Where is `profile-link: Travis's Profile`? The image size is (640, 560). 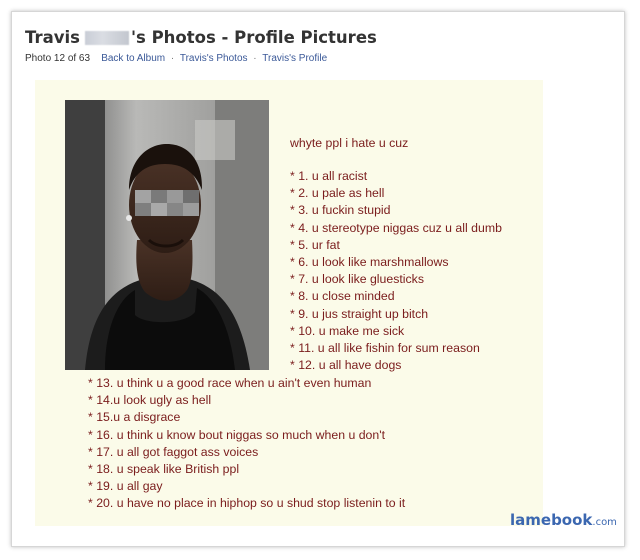 profile-link: Travis's Profile is located at coordinates (294, 58).